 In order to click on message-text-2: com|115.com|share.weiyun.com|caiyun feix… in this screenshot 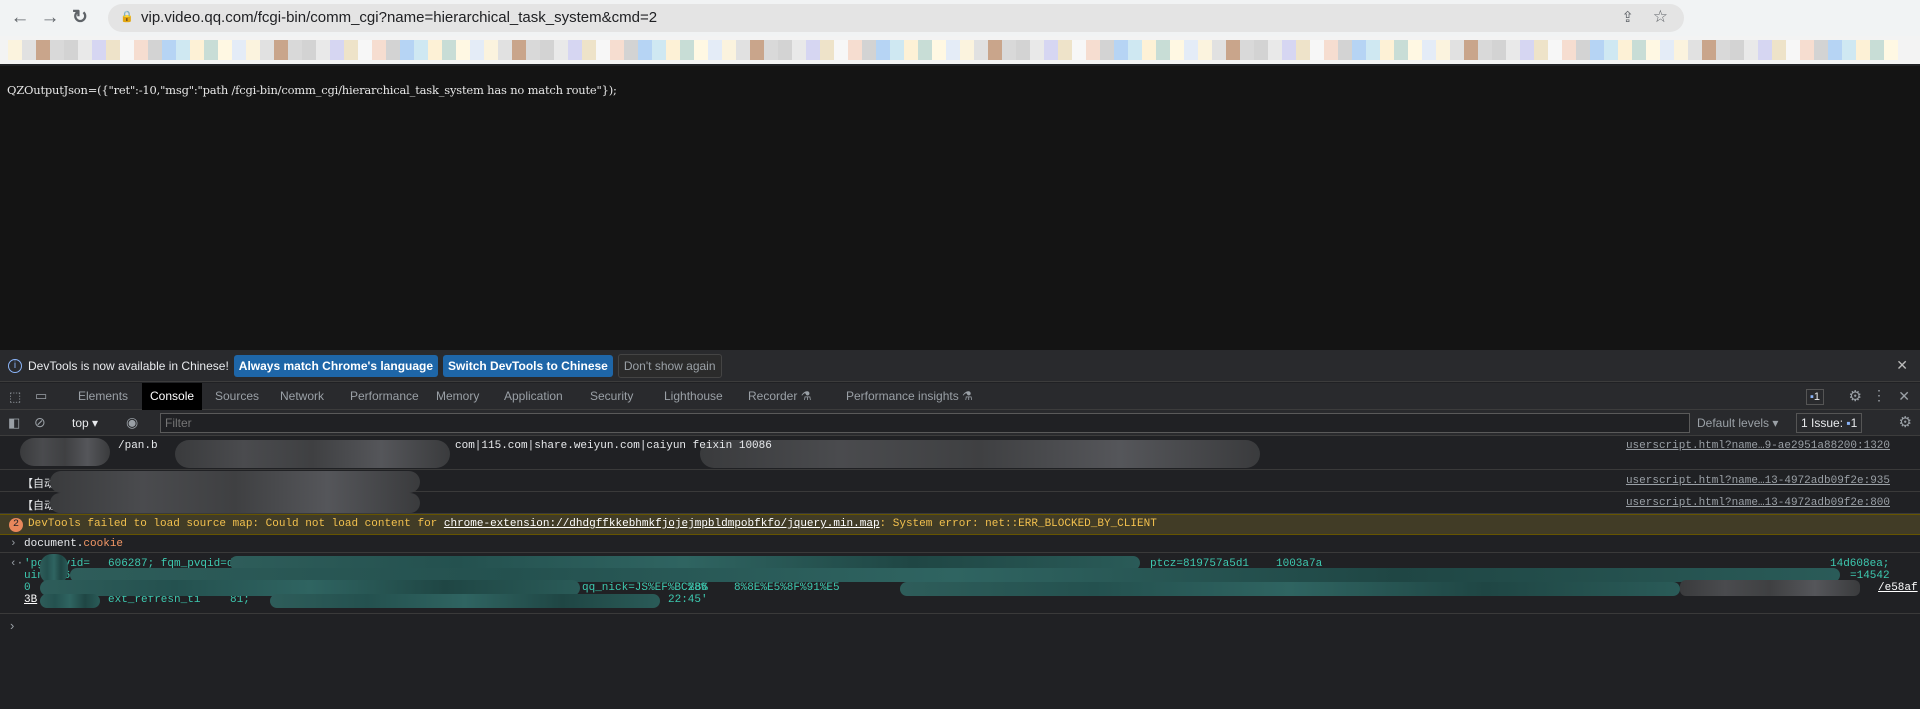, I will do `click(613, 446)`.